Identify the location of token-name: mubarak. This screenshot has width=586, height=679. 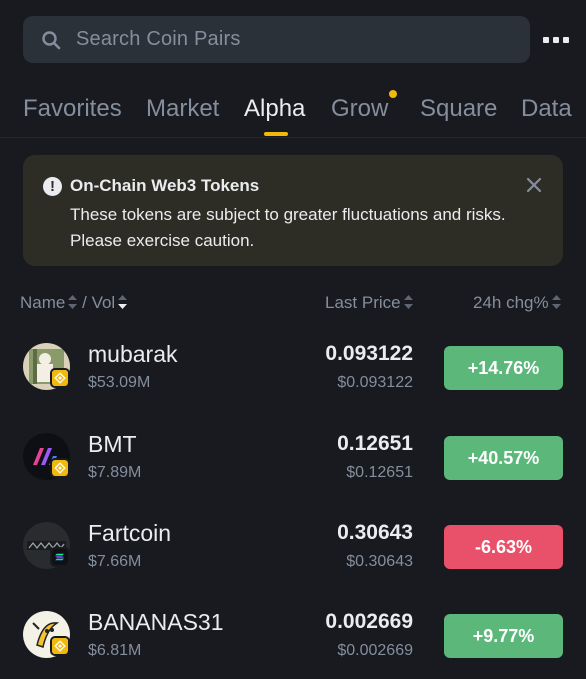
(133, 354).